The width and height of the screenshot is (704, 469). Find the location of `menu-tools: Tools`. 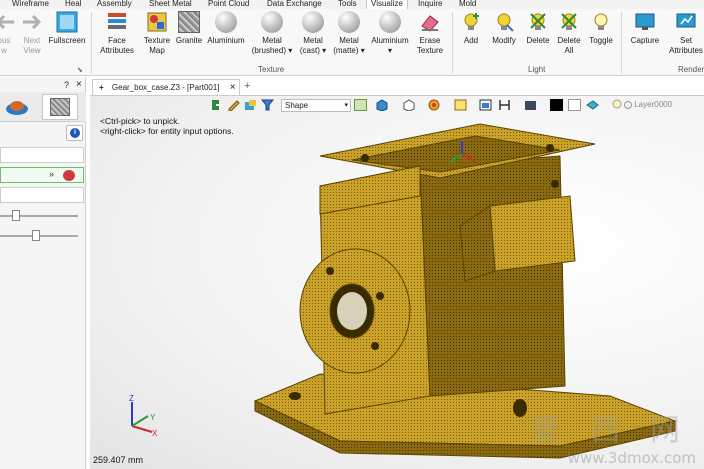

menu-tools: Tools is located at coordinates (347, 4).